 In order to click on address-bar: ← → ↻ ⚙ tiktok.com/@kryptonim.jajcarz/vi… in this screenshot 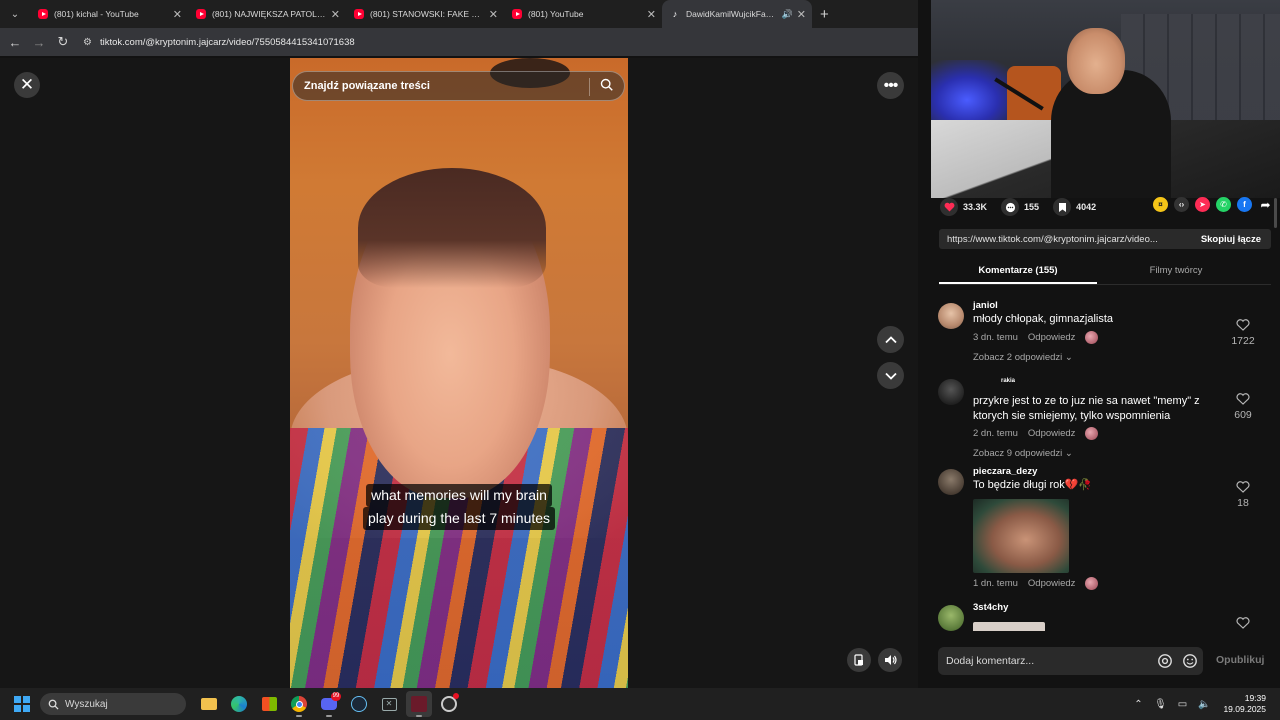, I will do `click(465, 42)`.